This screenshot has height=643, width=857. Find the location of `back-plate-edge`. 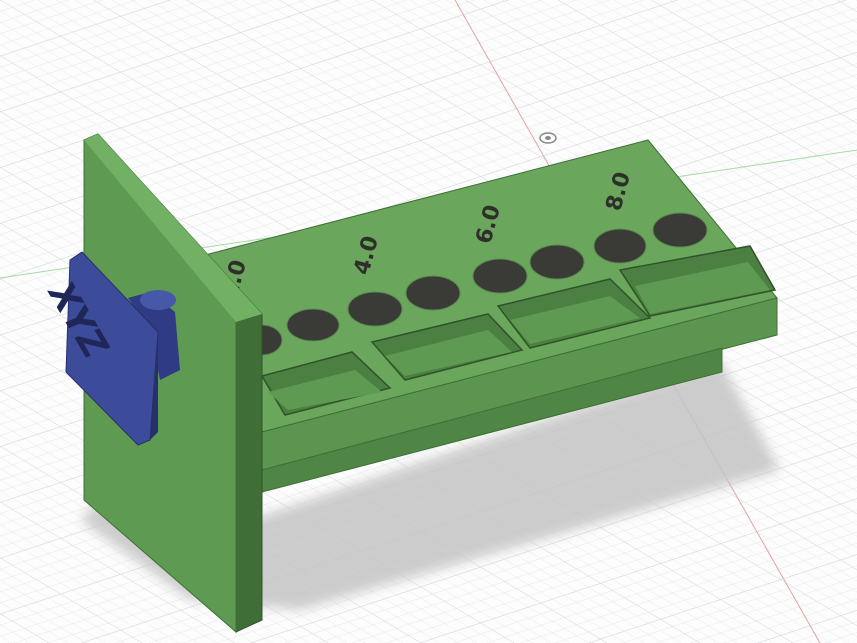

back-plate-edge is located at coordinates (249, 473).